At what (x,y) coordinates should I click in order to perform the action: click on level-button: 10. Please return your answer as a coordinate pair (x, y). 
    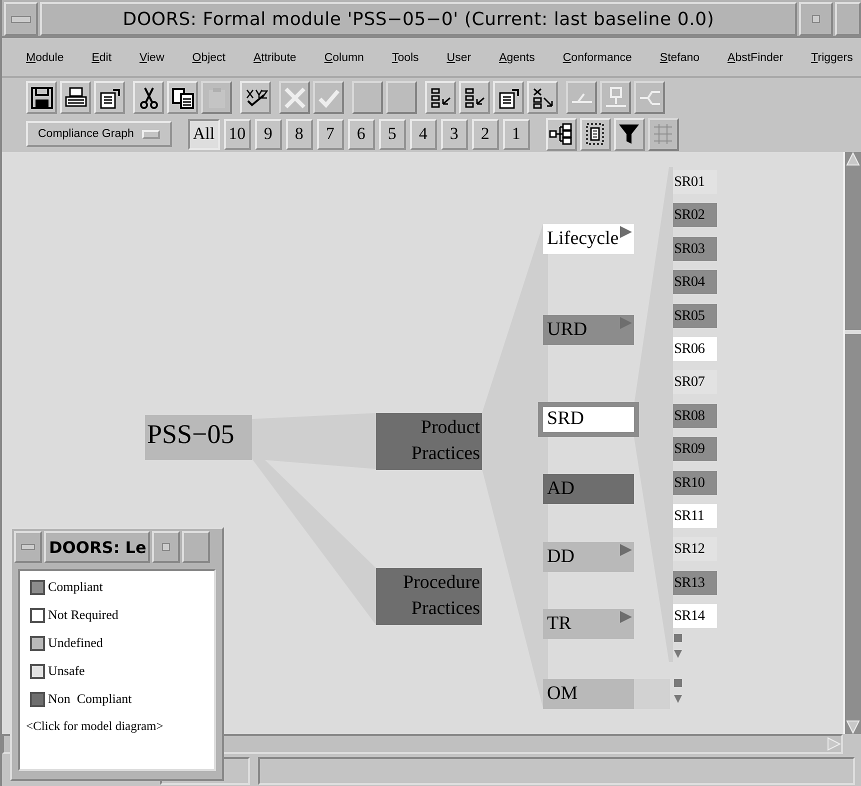
    Looking at the image, I should click on (237, 134).